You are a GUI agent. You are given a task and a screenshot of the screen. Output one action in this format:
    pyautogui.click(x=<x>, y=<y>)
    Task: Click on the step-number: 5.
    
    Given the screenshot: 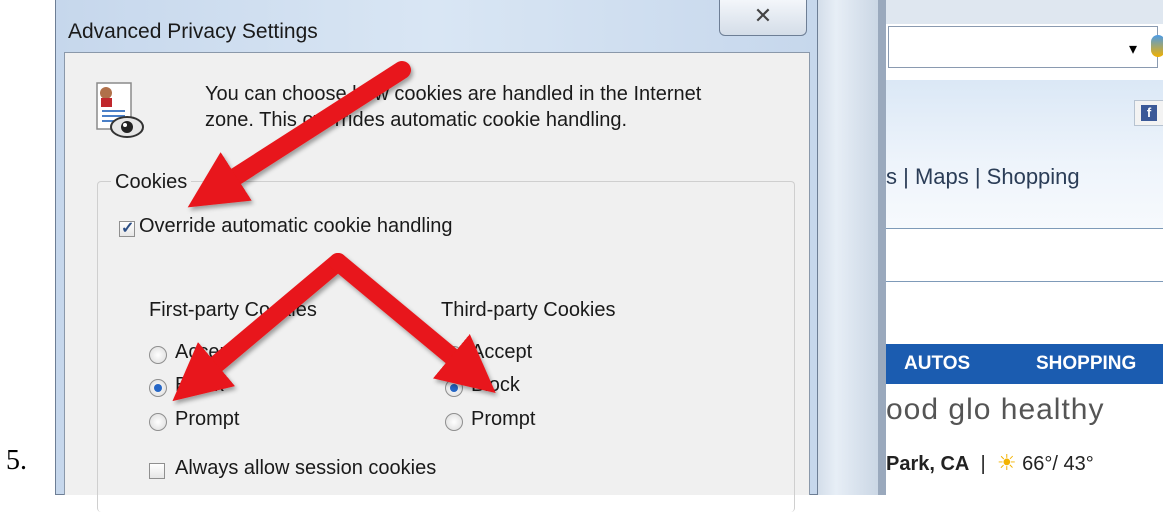 What is the action you would take?
    pyautogui.click(x=16, y=460)
    